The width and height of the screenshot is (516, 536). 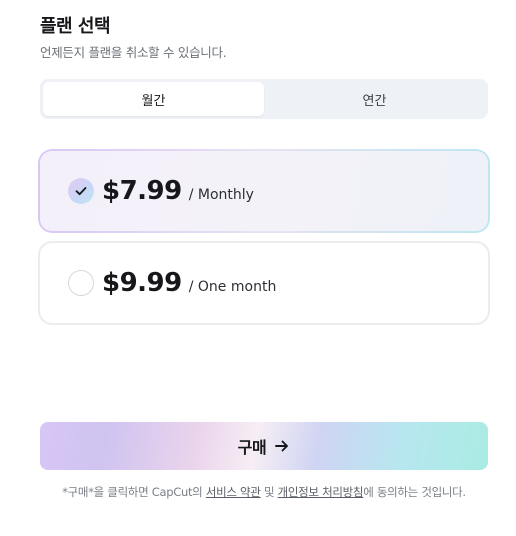 I want to click on billing-period-toggle: 월간 연간, so click(x=264, y=99).